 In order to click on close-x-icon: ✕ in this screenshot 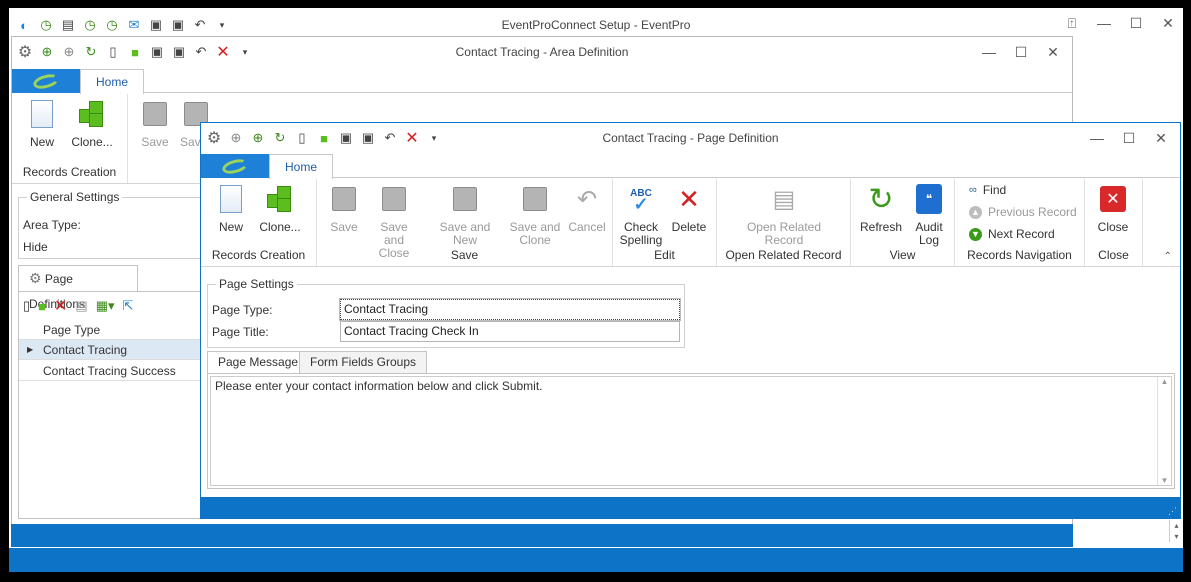, I will do `click(1113, 199)`.